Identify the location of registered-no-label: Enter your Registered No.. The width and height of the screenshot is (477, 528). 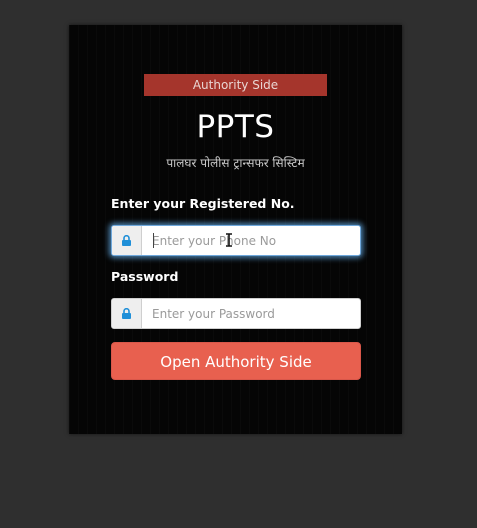
(203, 203).